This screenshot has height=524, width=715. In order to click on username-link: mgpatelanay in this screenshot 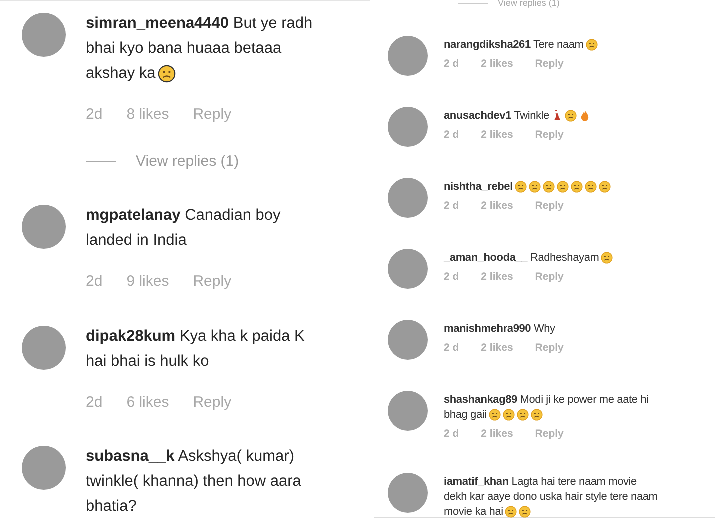, I will do `click(133, 215)`.